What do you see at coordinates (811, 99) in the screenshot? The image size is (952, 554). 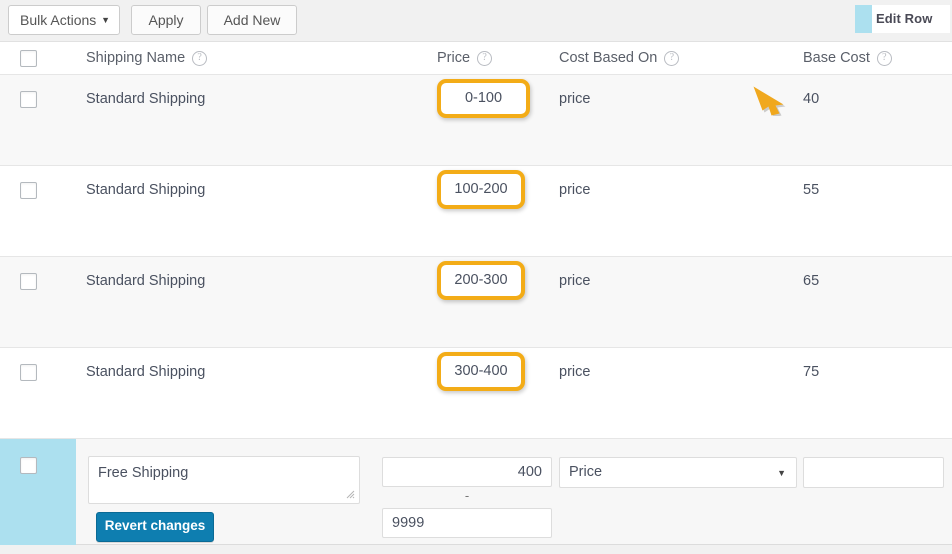 I see `base-cost-value: 40` at bounding box center [811, 99].